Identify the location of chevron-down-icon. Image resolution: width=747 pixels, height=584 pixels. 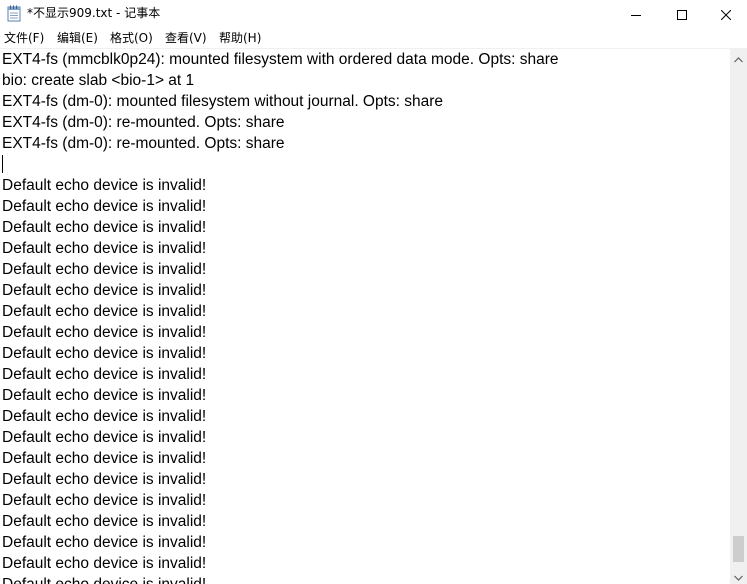
(738, 575).